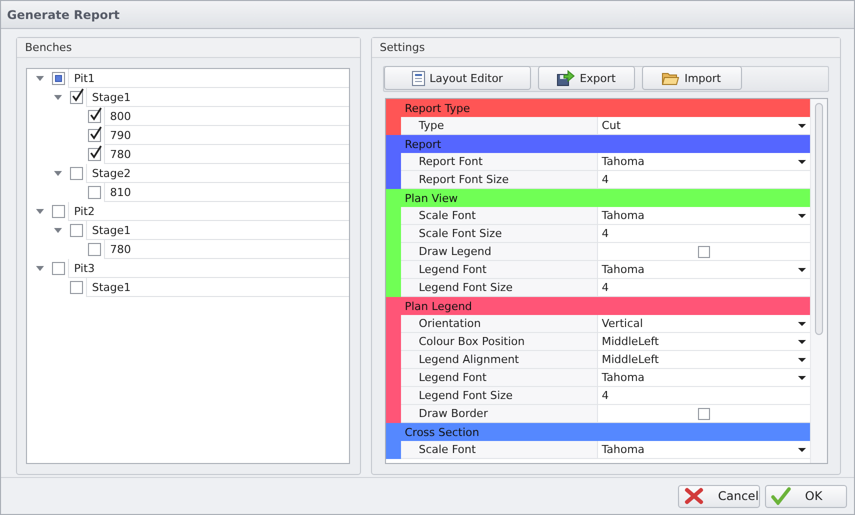 Image resolution: width=855 pixels, height=515 pixels. What do you see at coordinates (499, 233) in the screenshot?
I see `property-name: Scale Font Size` at bounding box center [499, 233].